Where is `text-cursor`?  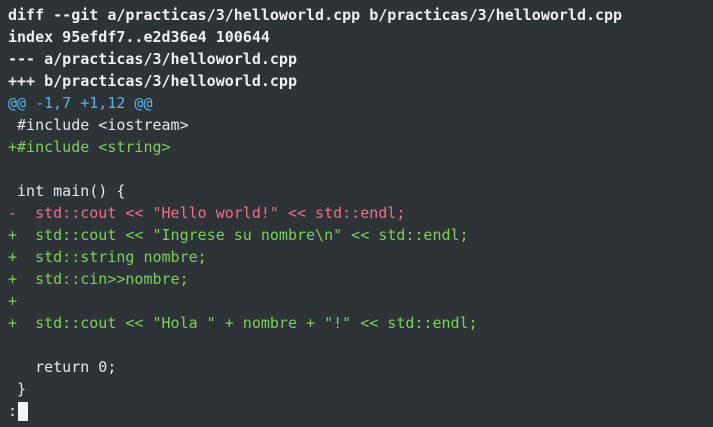 text-cursor is located at coordinates (23, 411).